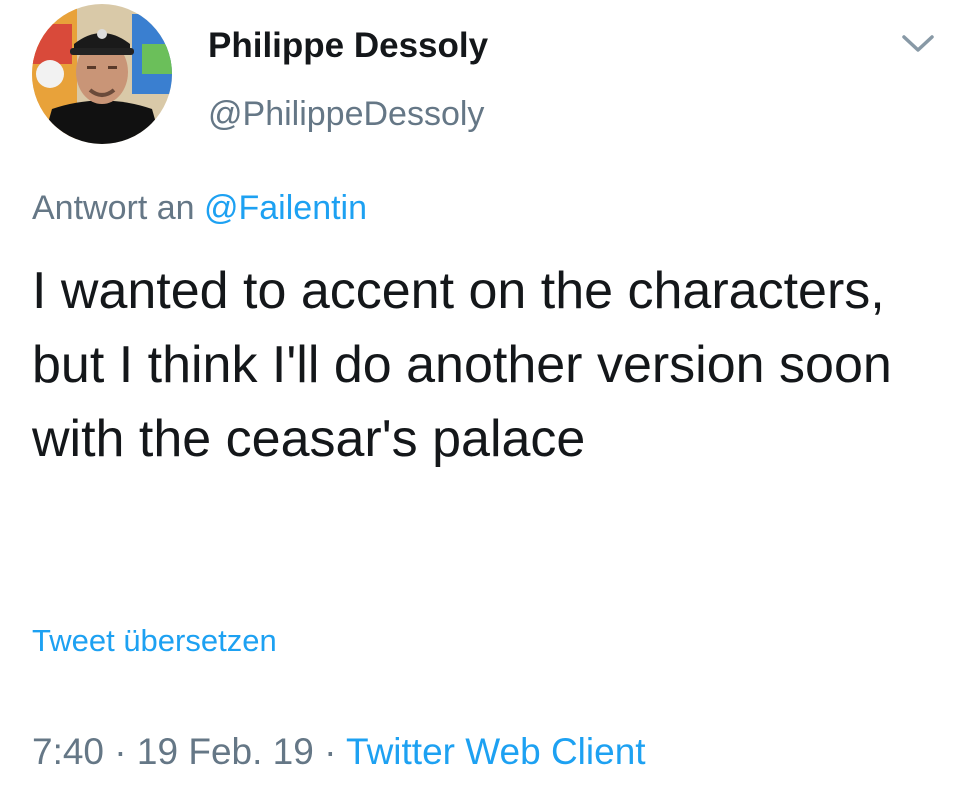 The image size is (956, 800). Describe the element at coordinates (285, 208) in the screenshot. I see `reply-mention-link: @Failentin` at that location.